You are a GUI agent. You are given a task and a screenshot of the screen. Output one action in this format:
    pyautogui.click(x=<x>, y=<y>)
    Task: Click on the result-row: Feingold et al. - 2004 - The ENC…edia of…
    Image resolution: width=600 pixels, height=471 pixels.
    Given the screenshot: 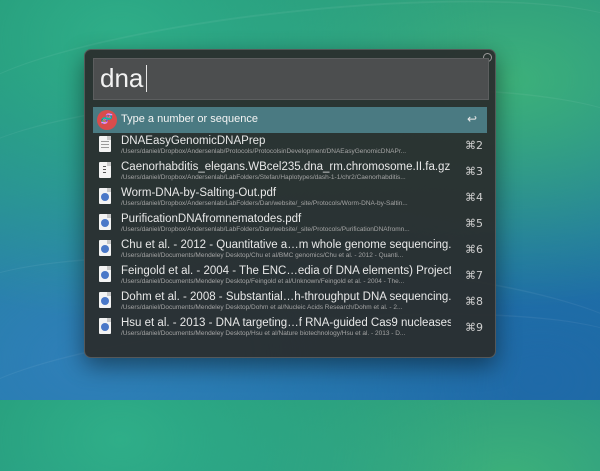 What is the action you would take?
    pyautogui.click(x=290, y=276)
    